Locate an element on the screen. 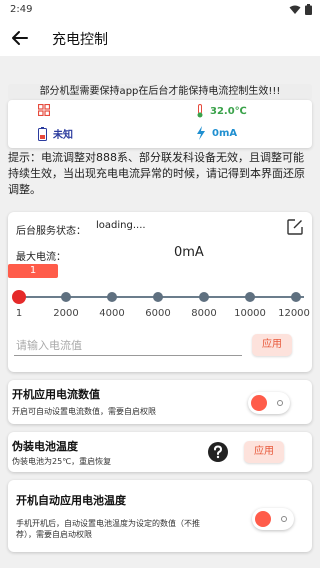 The width and height of the screenshot is (320, 568). boot-temp-subtitle: 手机开机后，自动设置电池温度为设定的数值（不推荐），需要自启动权限 is located at coordinates (108, 529).